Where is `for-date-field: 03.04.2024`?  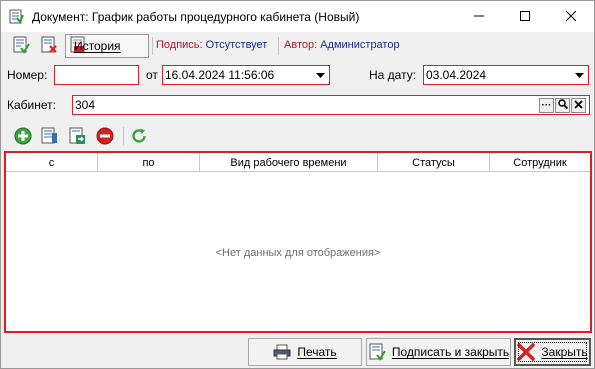 for-date-field: 03.04.2024 is located at coordinates (506, 75).